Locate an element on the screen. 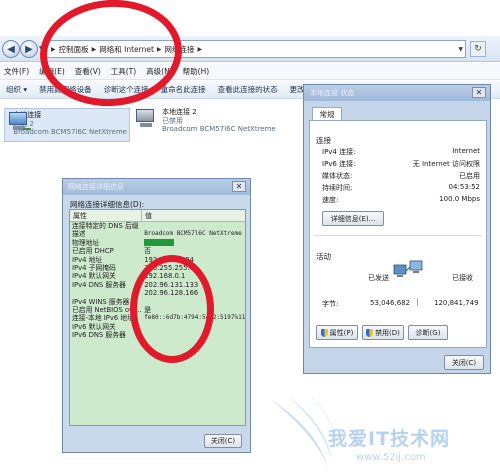 Image resolution: width=500 pixels, height=474 pixels. connection-item-local-2: 本地连接 2 已禁用 Broadcom BCM57l6C NetXtreme is located at coordinates (205, 121).